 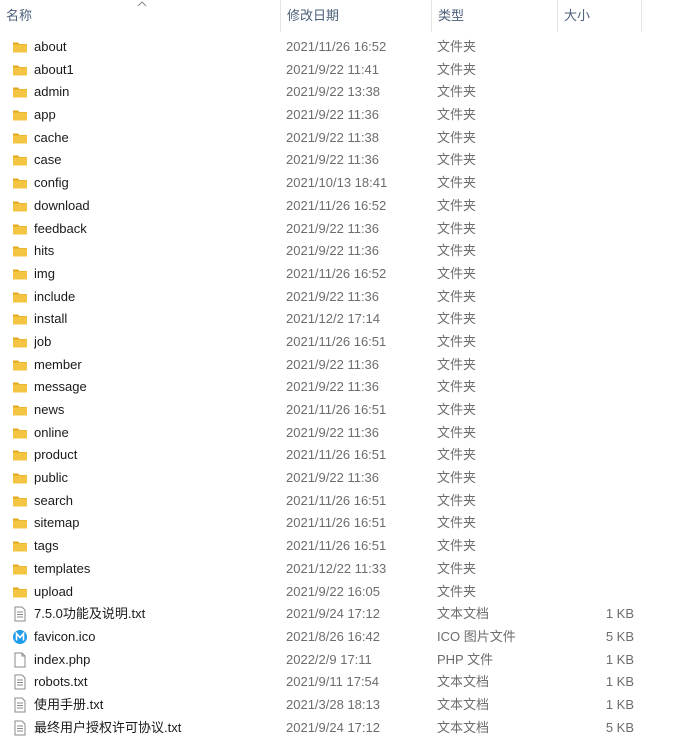 I want to click on file-name: news, so click(x=49, y=409).